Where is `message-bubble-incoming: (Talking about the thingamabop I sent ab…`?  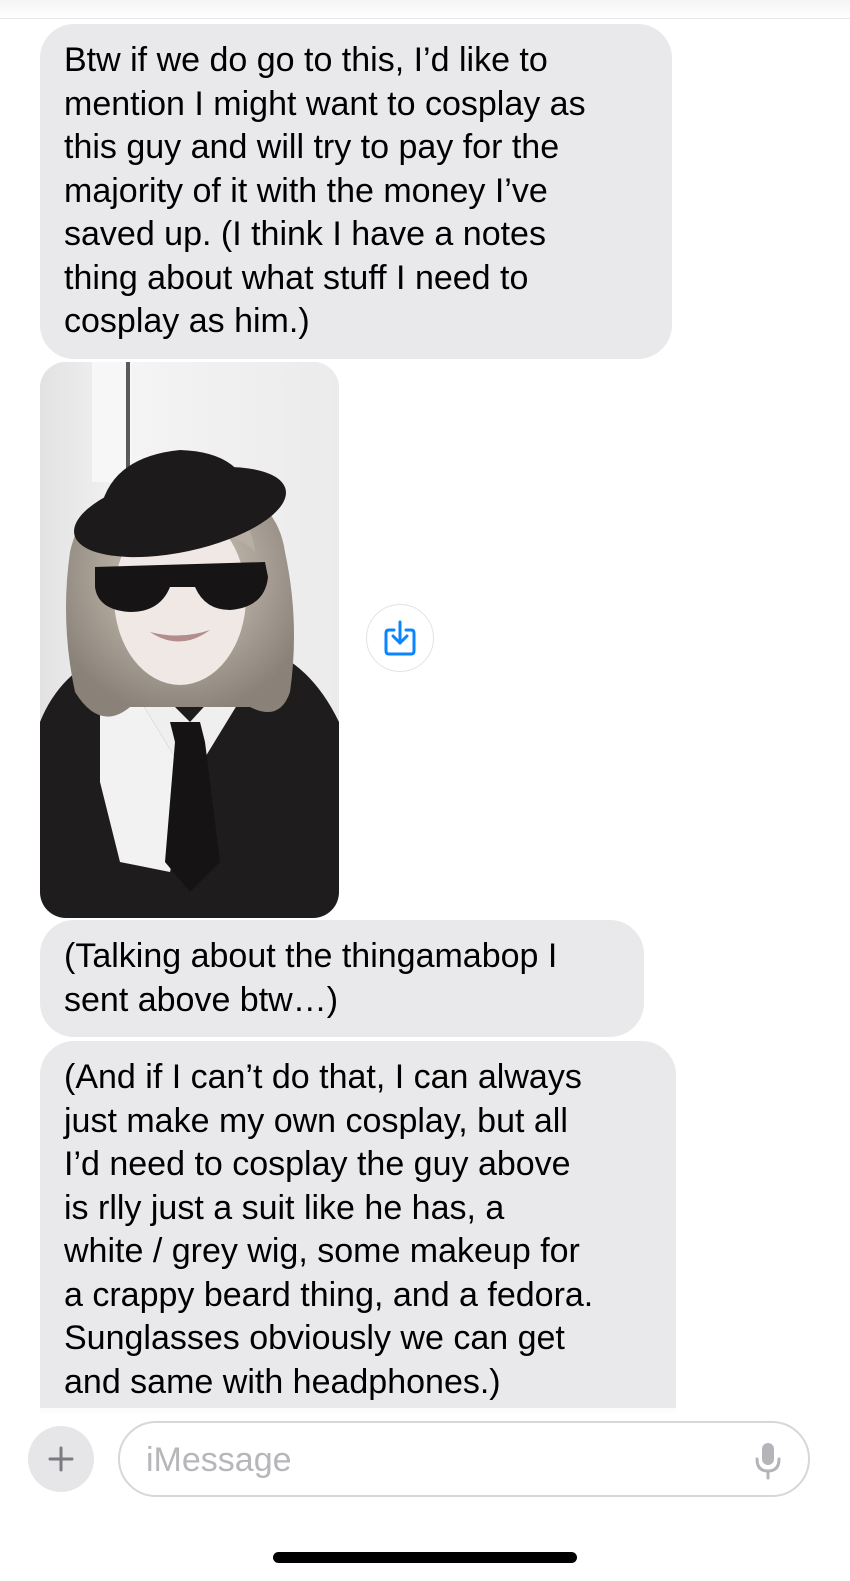 message-bubble-incoming: (Talking about the thingamabop I sent ab… is located at coordinates (342, 978).